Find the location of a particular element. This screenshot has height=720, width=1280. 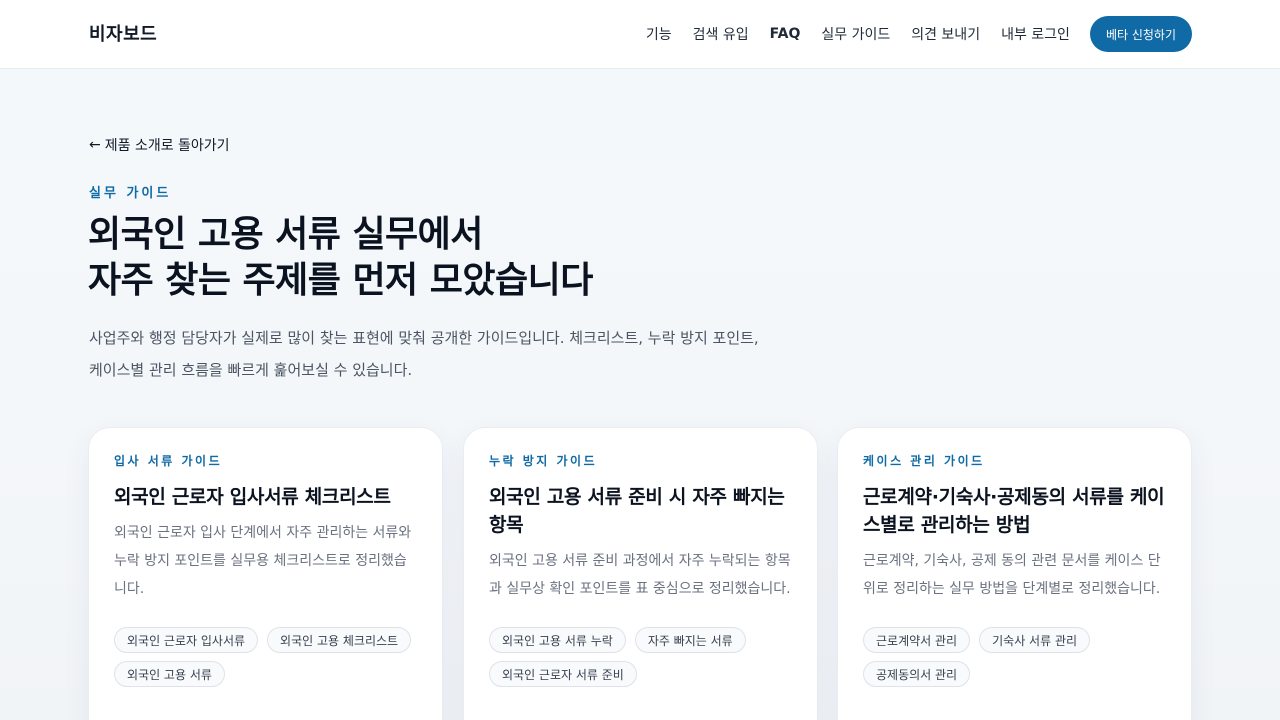

card-title: 외국인 고용 서류 준비 시 자주 빠지는 항목 is located at coordinates (640, 511).